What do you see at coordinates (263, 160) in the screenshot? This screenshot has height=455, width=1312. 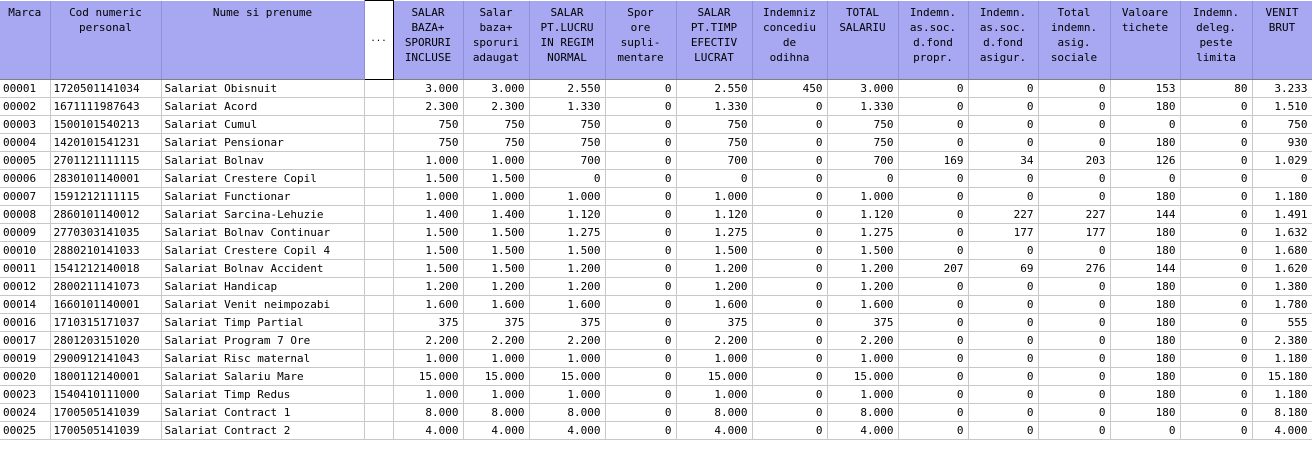 I see `cell-nume: Salariat Bolnav` at bounding box center [263, 160].